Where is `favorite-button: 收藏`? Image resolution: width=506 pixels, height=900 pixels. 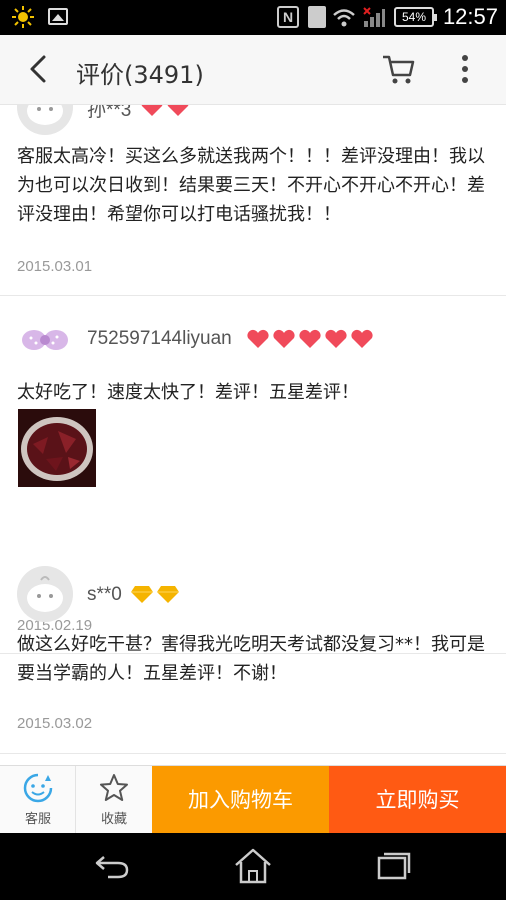 favorite-button: 收藏 is located at coordinates (114, 800).